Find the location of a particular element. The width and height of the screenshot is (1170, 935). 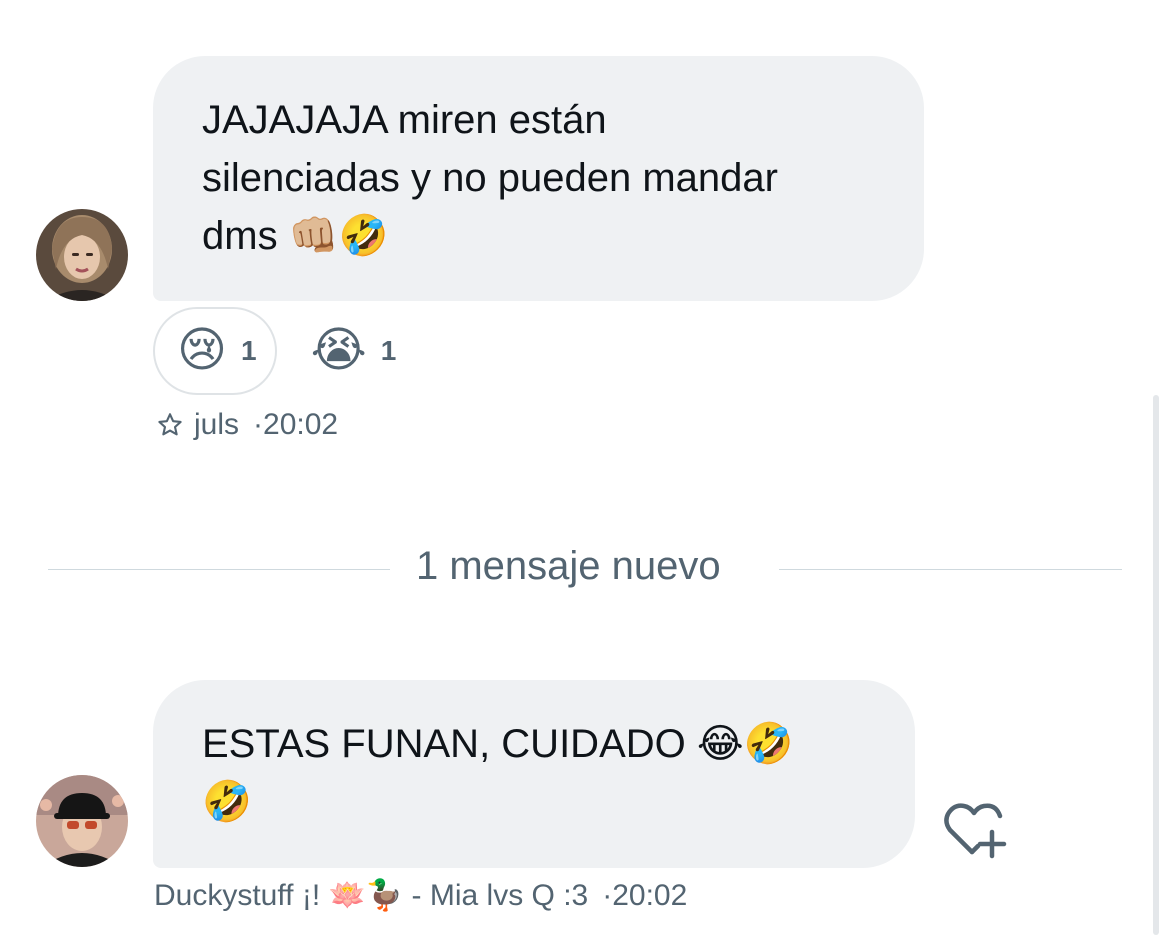

message-emojis: 🤣 is located at coordinates (227, 802).